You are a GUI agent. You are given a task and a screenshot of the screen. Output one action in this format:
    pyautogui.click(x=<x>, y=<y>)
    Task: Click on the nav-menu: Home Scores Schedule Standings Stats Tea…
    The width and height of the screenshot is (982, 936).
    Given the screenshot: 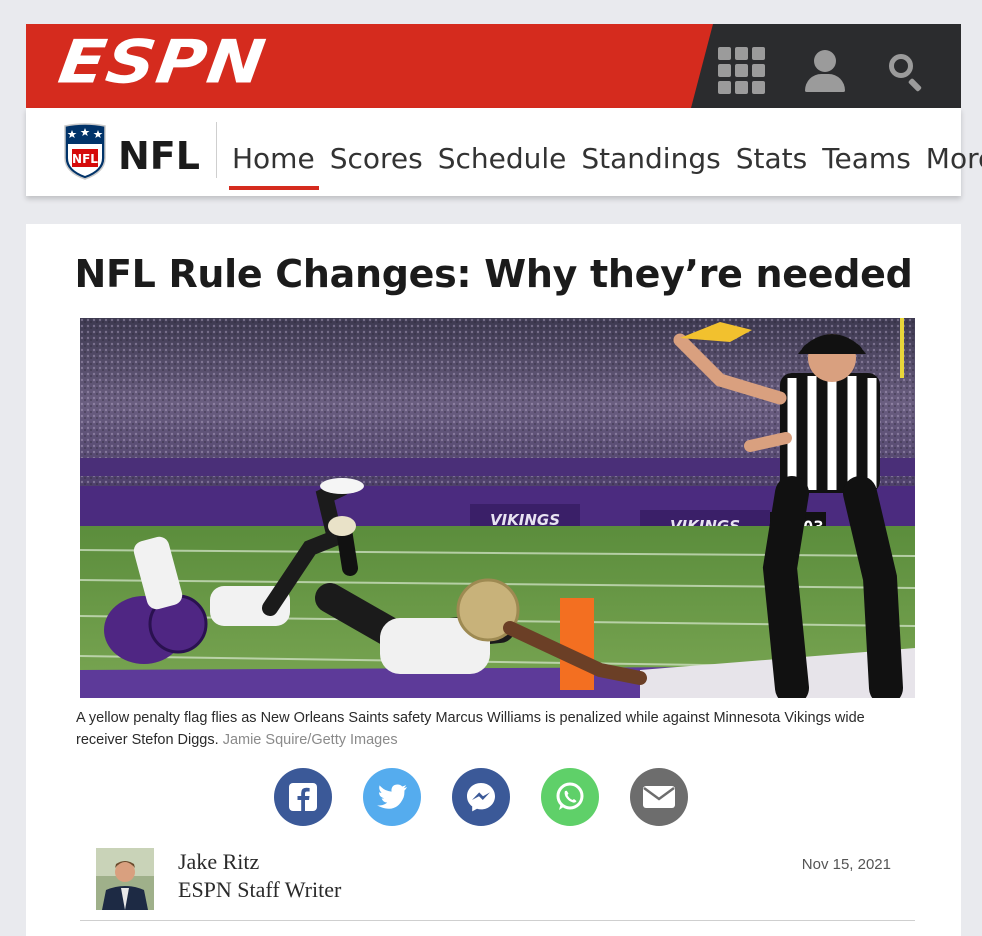 What is the action you would take?
    pyautogui.click(x=605, y=166)
    